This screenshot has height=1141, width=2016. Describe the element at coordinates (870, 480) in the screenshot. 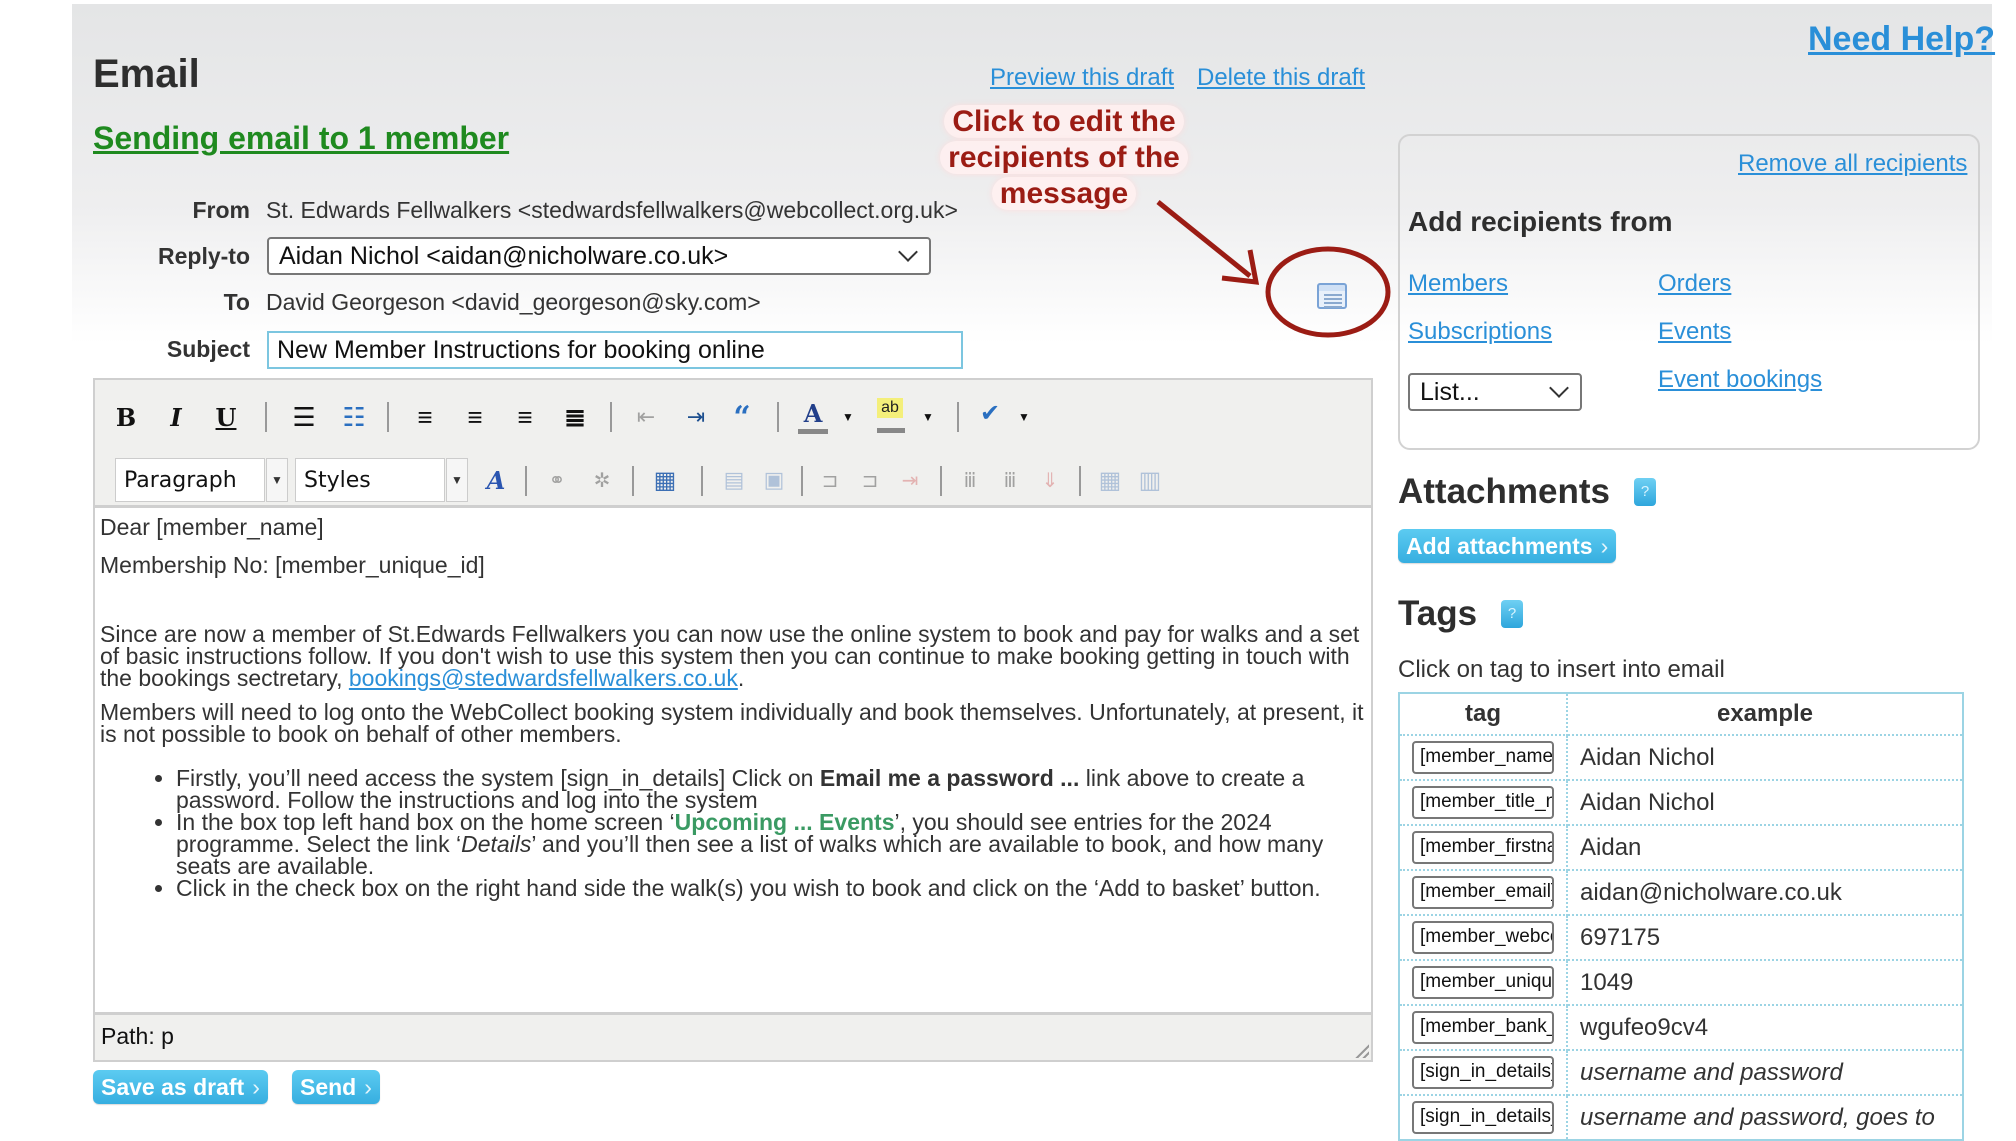

I see `insert-row-after-icon: ⊐` at that location.